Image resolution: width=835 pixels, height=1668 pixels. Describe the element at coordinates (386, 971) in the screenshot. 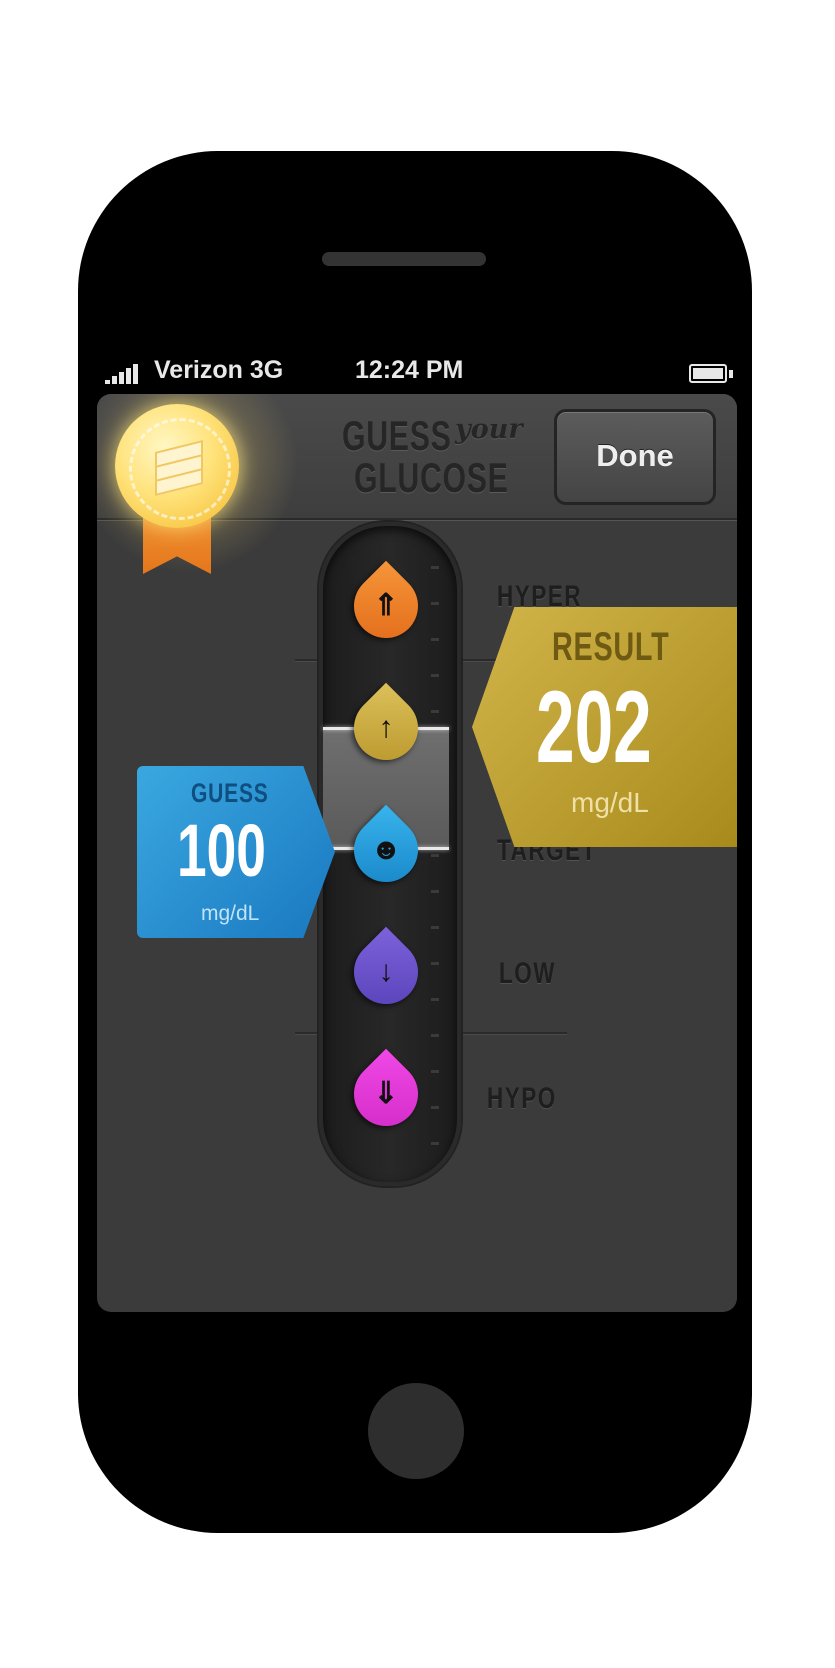

I see `arrow-down-icon: ↓` at that location.